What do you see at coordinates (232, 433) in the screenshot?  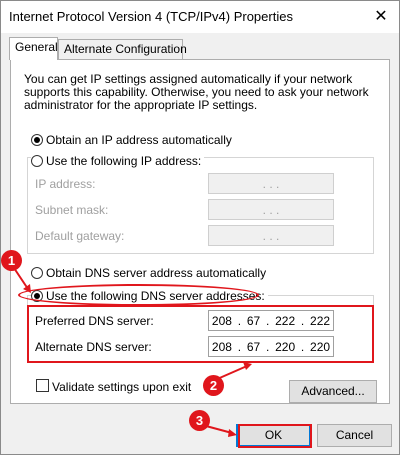 I see `arrow-3-head` at bounding box center [232, 433].